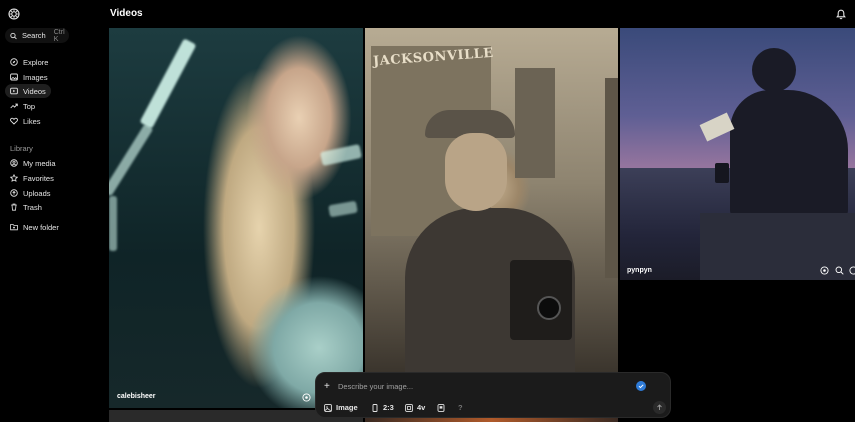 The height and width of the screenshot is (422, 855). I want to click on search-label: Search, so click(33, 35).